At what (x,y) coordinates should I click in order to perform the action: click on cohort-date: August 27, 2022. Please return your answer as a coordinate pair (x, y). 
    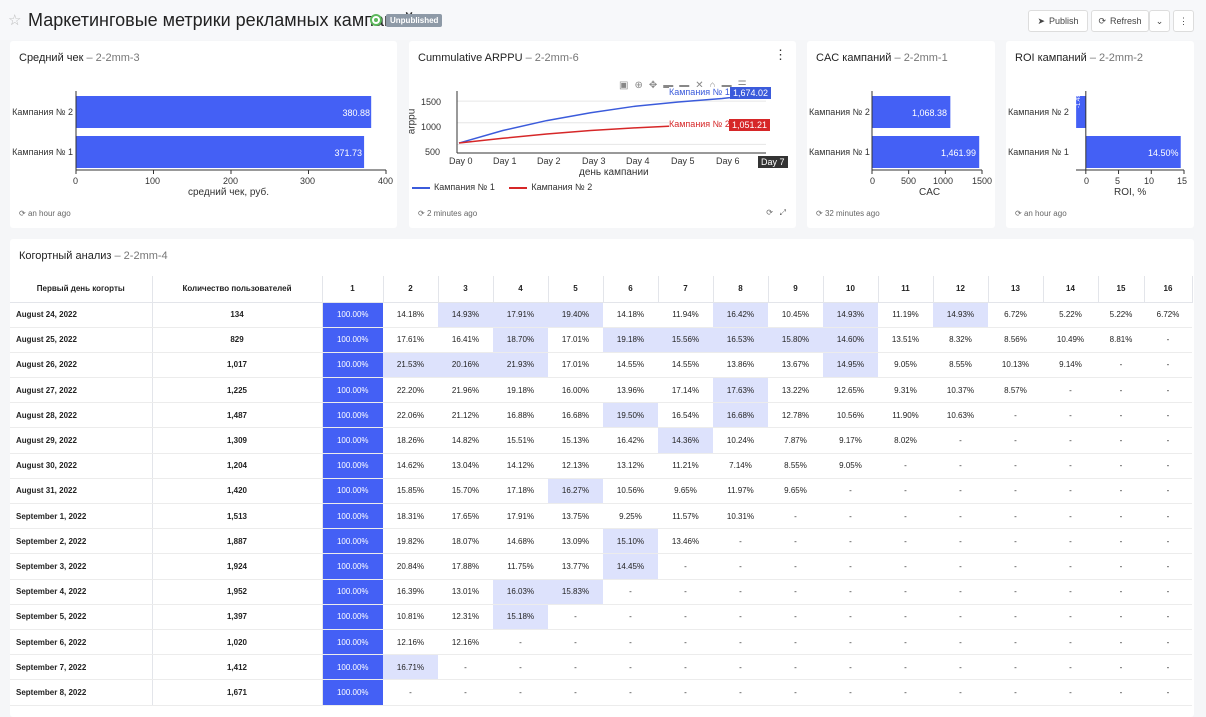
    Looking at the image, I should click on (81, 390).